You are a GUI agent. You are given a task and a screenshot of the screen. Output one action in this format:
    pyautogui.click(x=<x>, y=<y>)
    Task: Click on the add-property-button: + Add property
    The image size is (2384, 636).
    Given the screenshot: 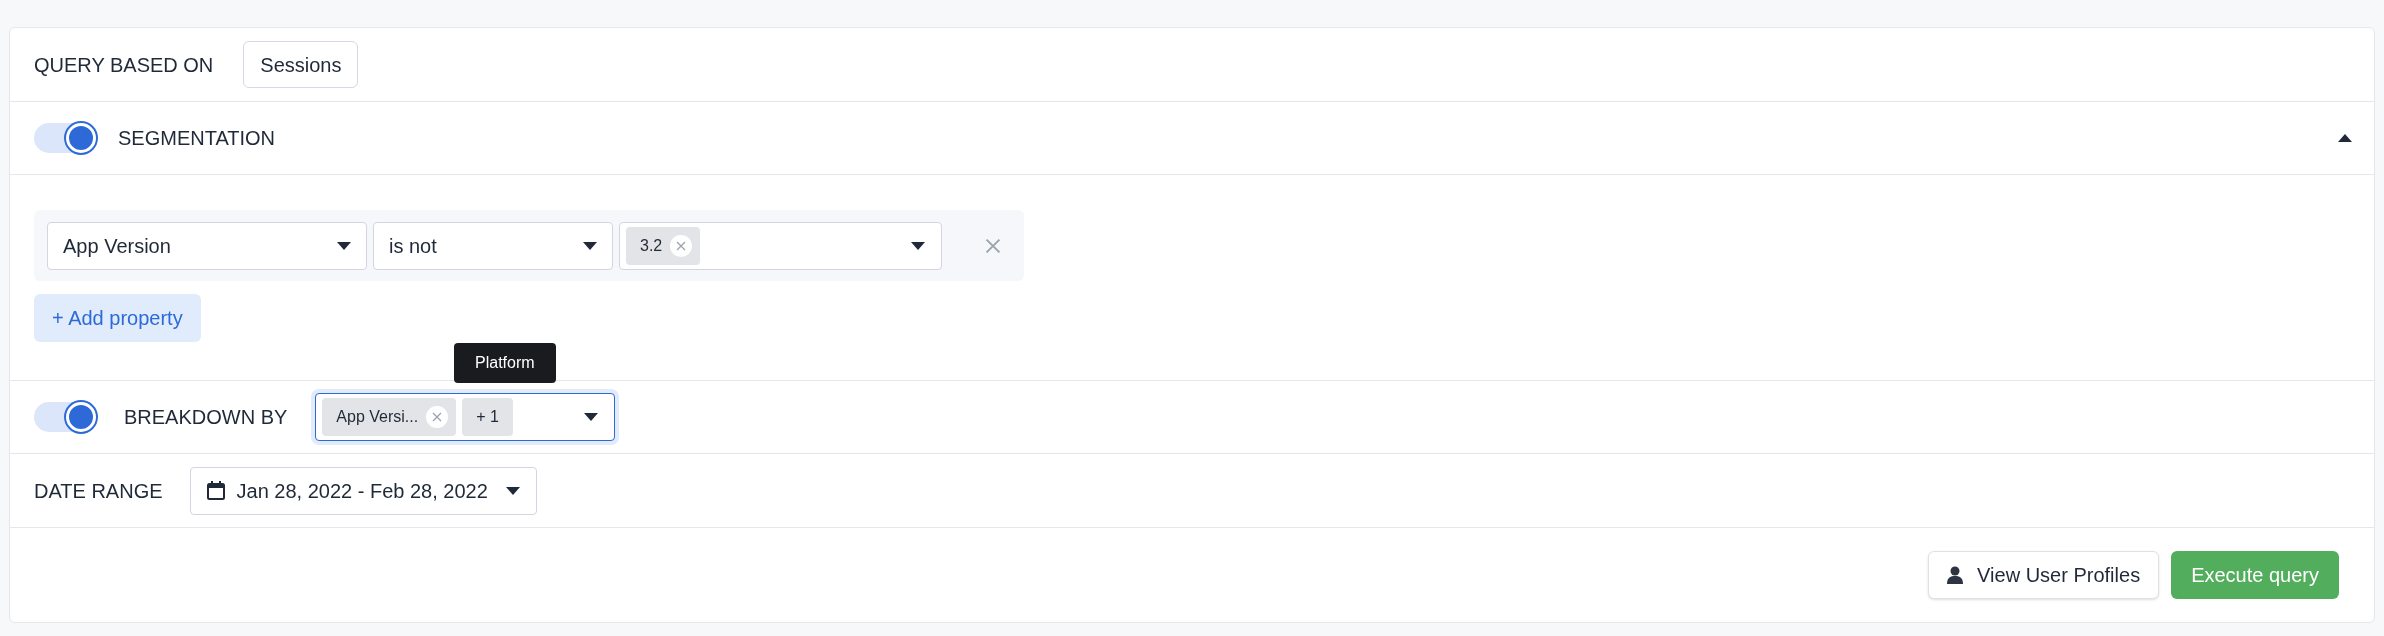 What is the action you would take?
    pyautogui.click(x=117, y=318)
    